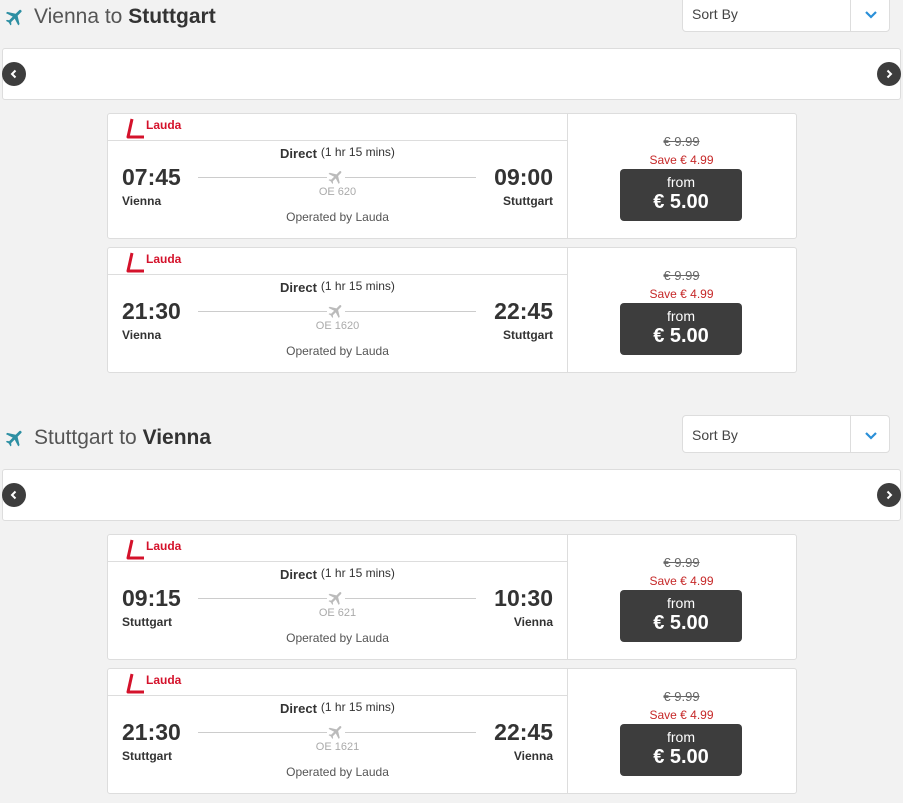  What do you see at coordinates (172, 16) in the screenshot?
I see `title-destination: Stuttgart` at bounding box center [172, 16].